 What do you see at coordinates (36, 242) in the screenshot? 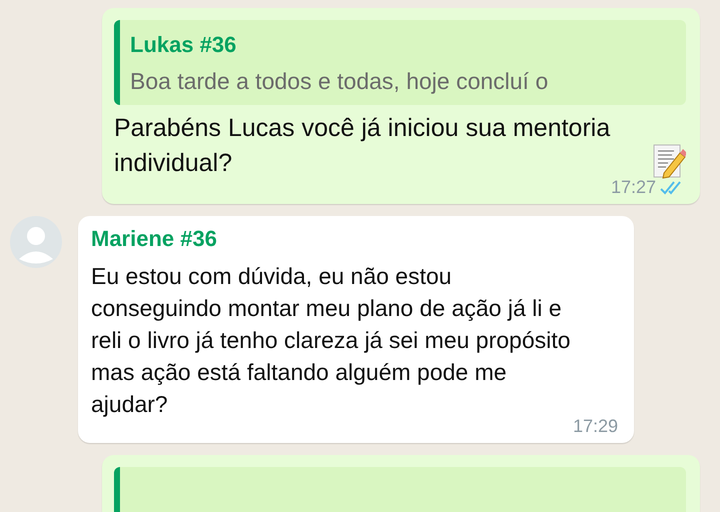
I see `avatar-icon` at bounding box center [36, 242].